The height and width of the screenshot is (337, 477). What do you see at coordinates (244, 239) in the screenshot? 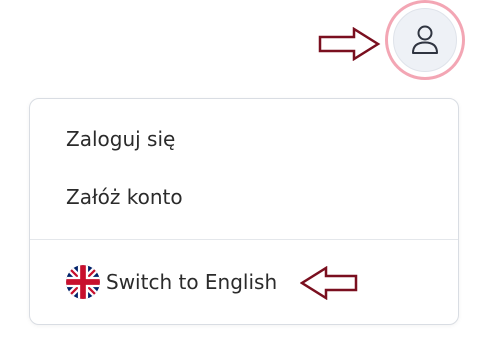
I see `menu-divider` at bounding box center [244, 239].